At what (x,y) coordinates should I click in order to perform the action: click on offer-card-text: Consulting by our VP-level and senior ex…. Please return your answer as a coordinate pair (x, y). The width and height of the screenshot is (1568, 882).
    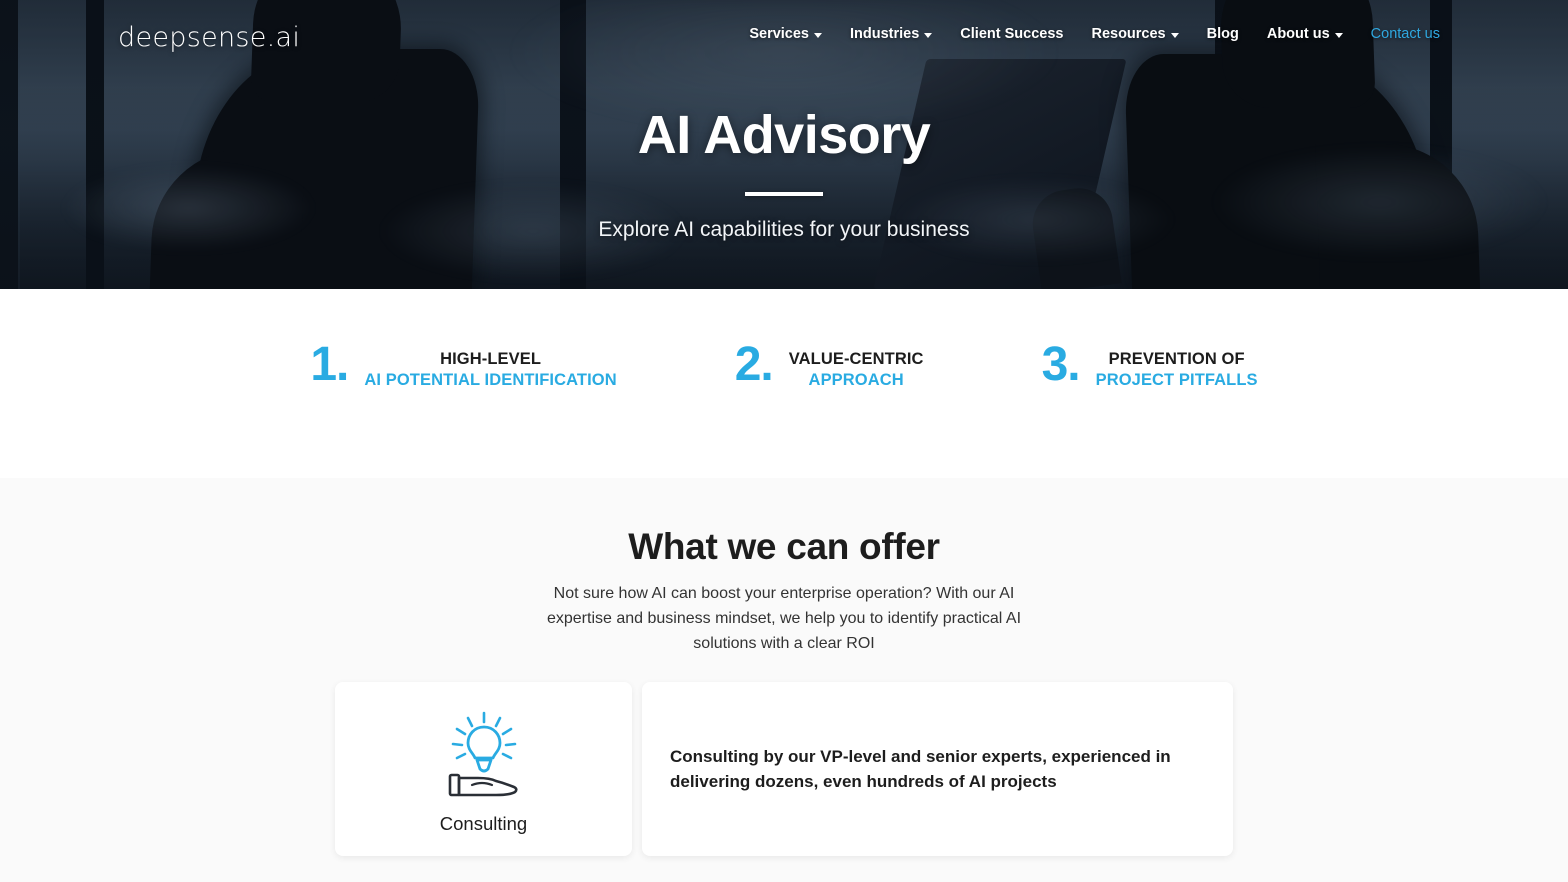
    Looking at the image, I should click on (920, 769).